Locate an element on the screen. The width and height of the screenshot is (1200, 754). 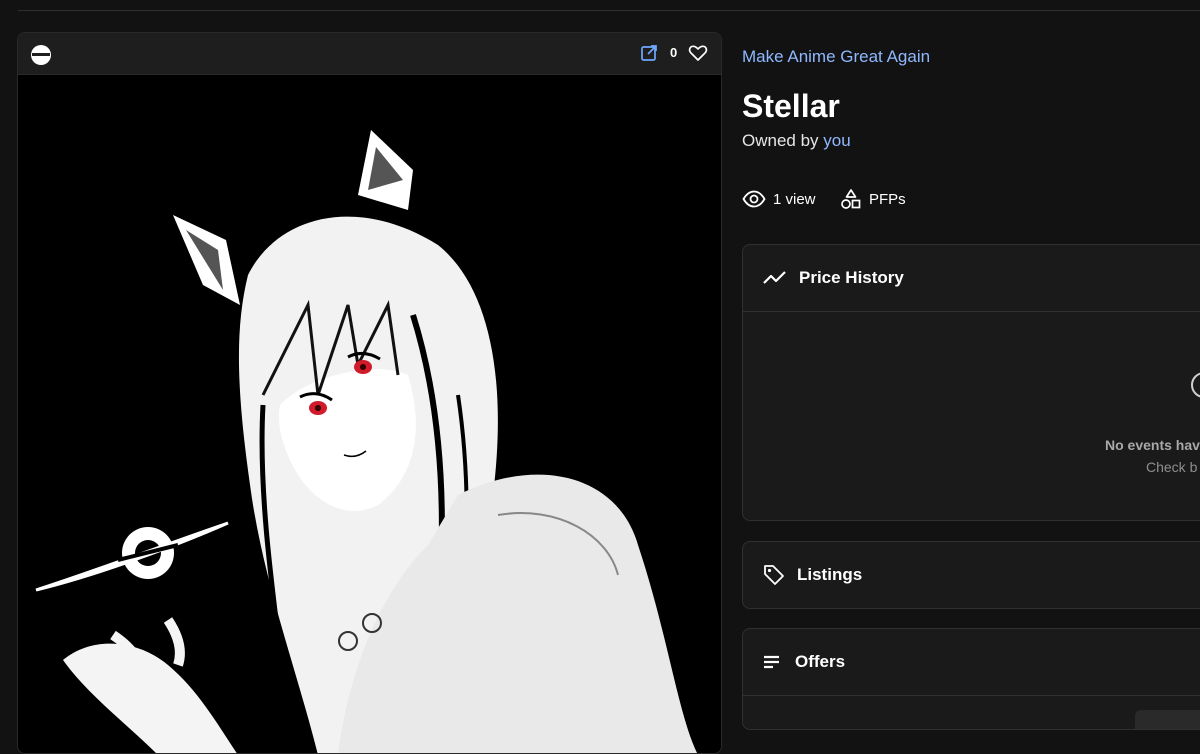
trend-line-icon is located at coordinates (774, 277).